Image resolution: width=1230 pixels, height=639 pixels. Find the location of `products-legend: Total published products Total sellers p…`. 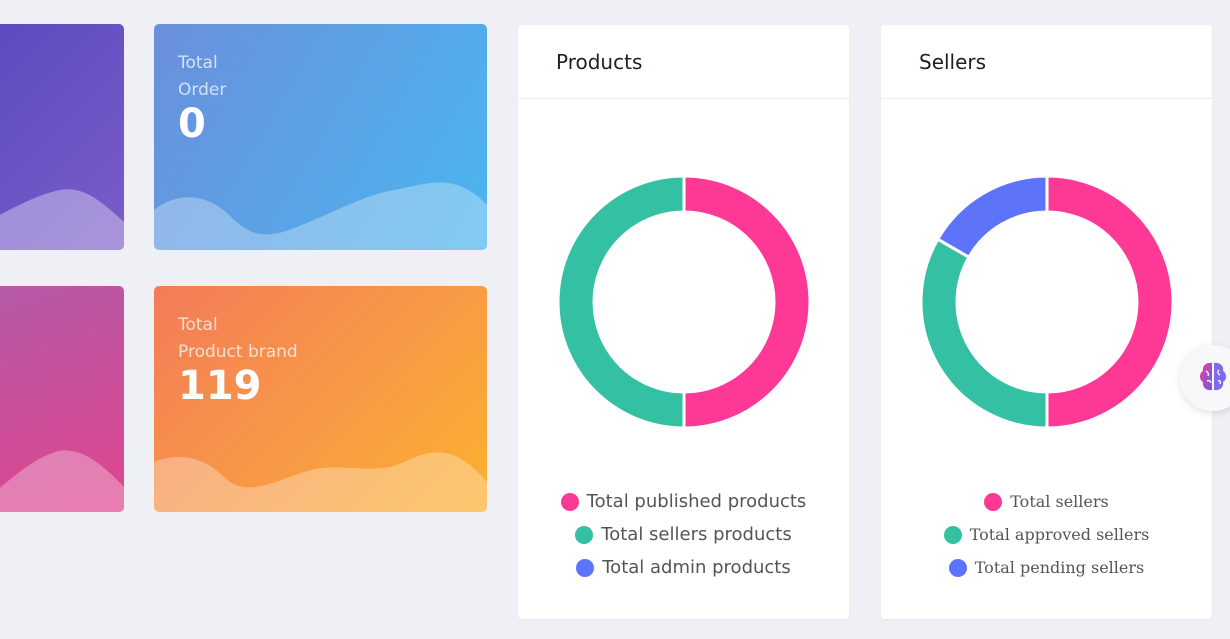

products-legend: Total published products Total sellers p… is located at coordinates (683, 534).